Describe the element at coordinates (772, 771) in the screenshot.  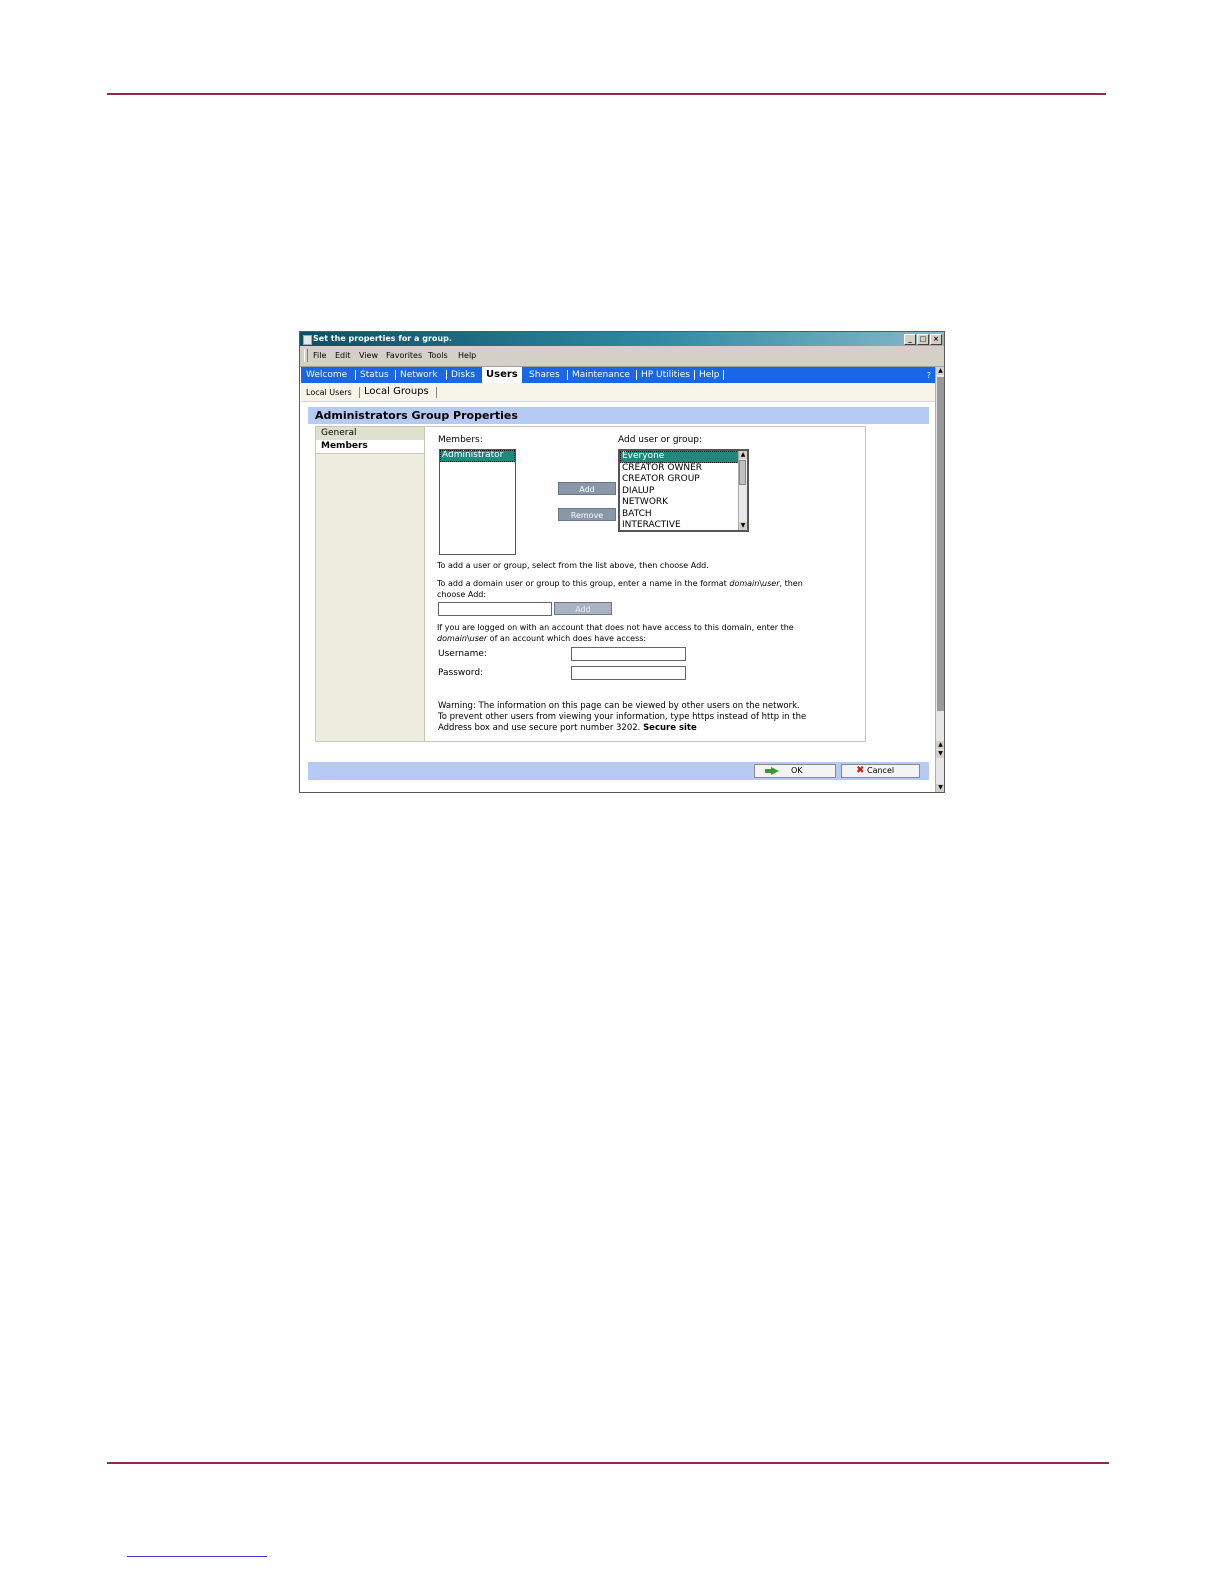
I see `arrow-right-icon` at that location.